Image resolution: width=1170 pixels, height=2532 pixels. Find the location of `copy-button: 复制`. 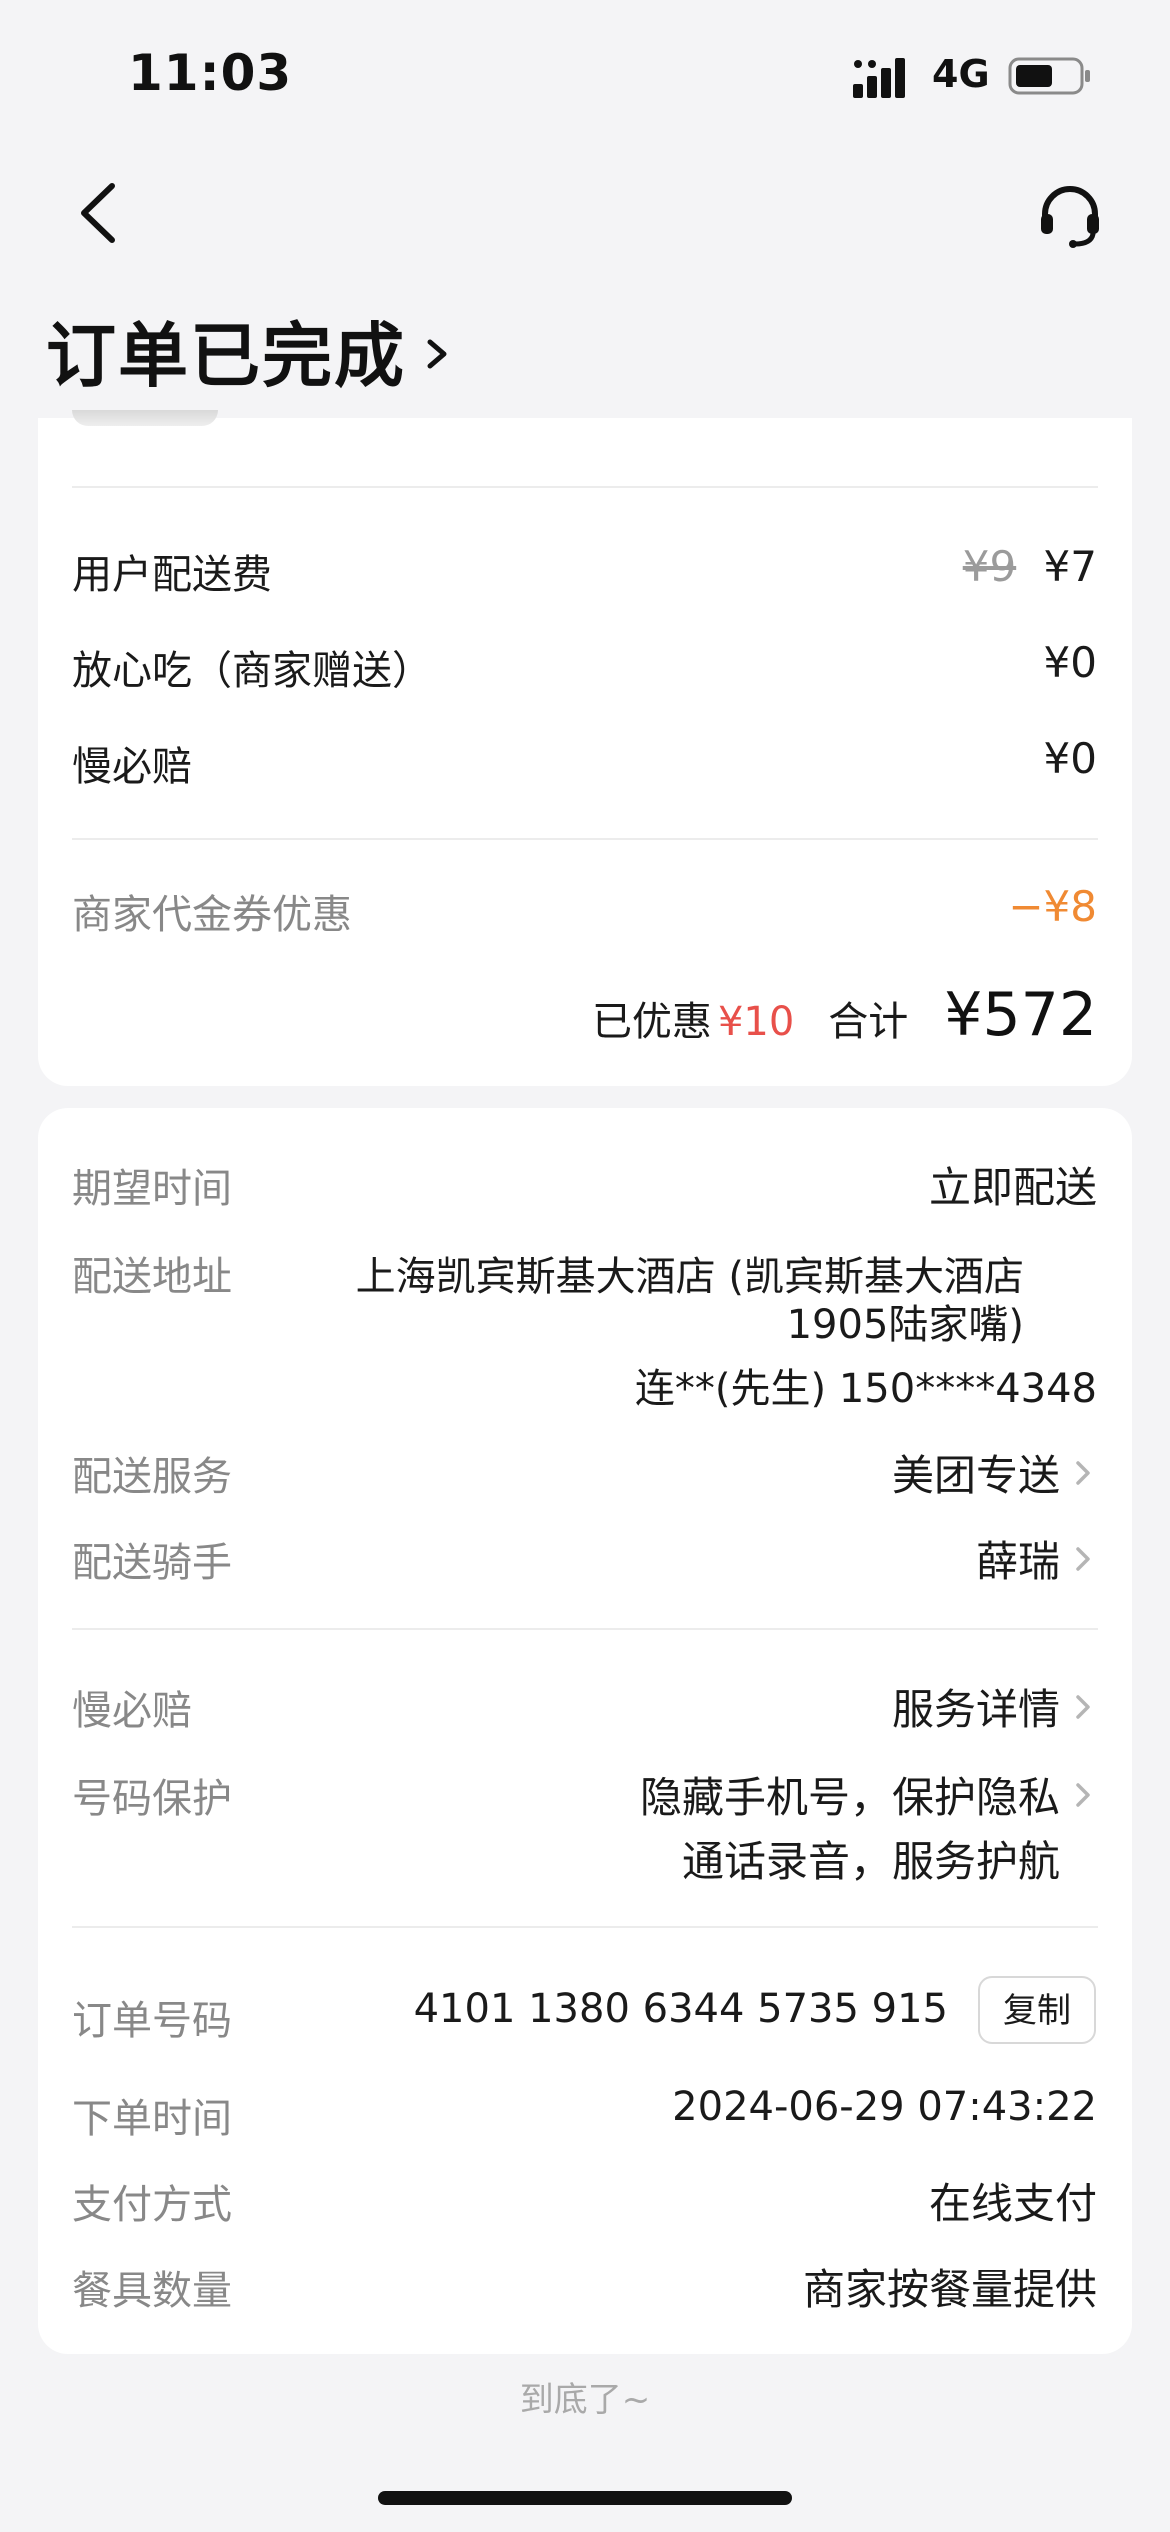

copy-button: 复制 is located at coordinates (1037, 2010).